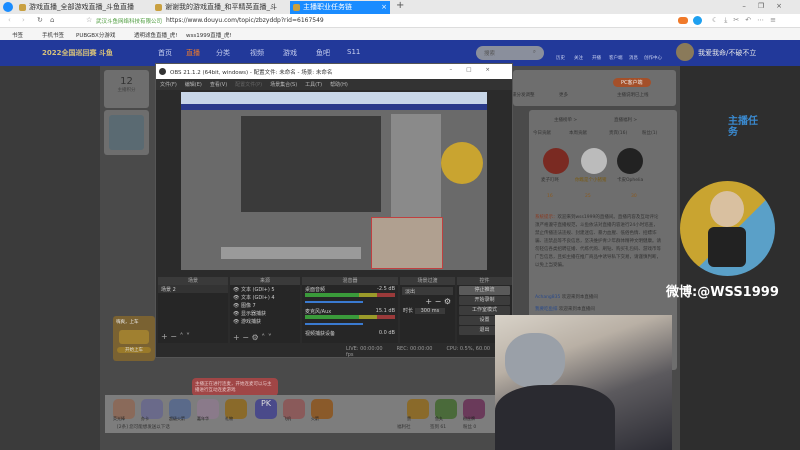  Describe the element at coordinates (83, 7) in the screenshot. I see `tab-games: 游戏直播_全部游戏直播_斗鱼直播` at that location.